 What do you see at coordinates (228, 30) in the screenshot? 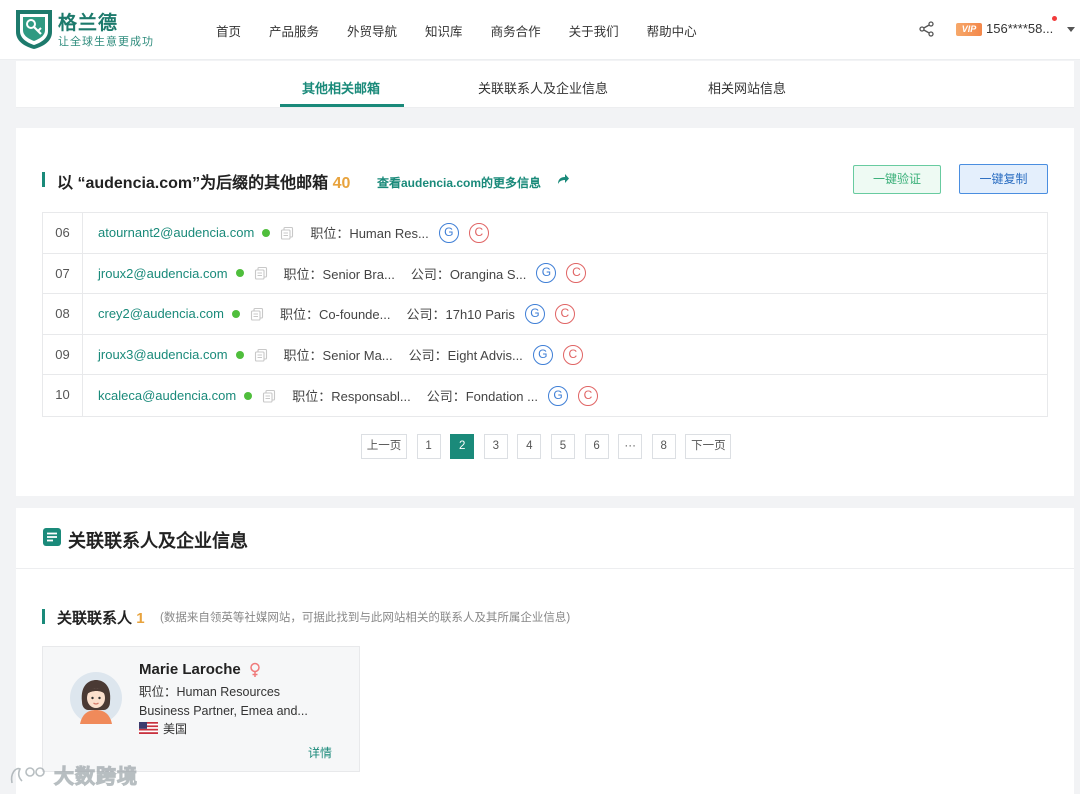
I see `nav-home: 首页` at bounding box center [228, 30].